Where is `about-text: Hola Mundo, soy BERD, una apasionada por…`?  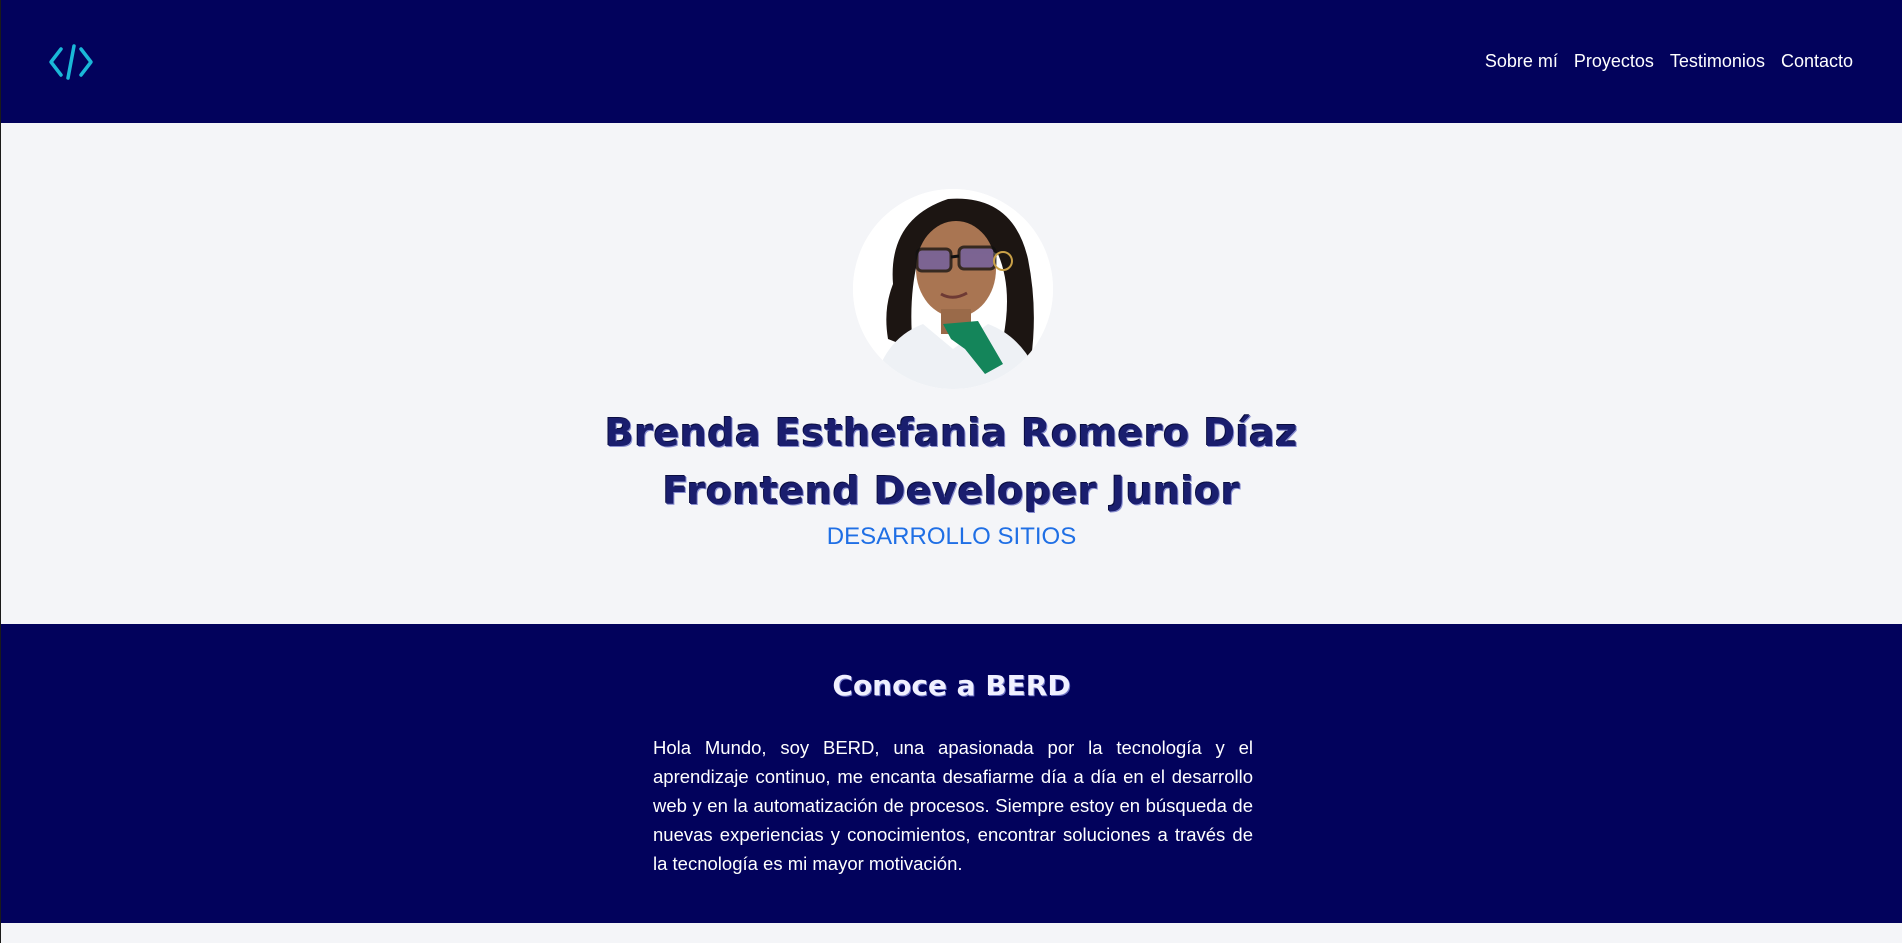 about-text: Hola Mundo, soy BERD, una apasionada por… is located at coordinates (953, 805).